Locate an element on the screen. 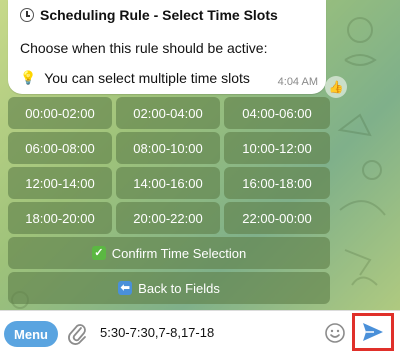 The height and width of the screenshot is (356, 400). reaction-button: 👍 is located at coordinates (336, 87).